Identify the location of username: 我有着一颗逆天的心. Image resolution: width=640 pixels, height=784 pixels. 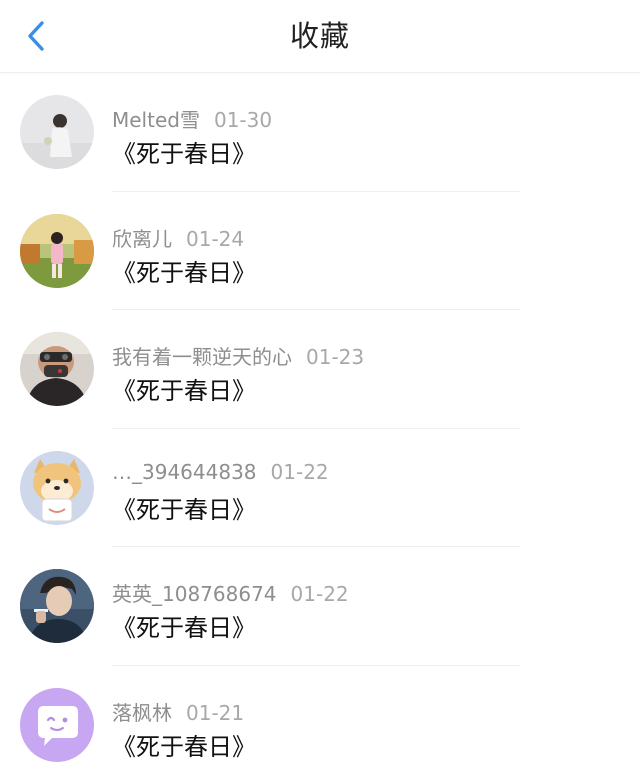
(202, 357).